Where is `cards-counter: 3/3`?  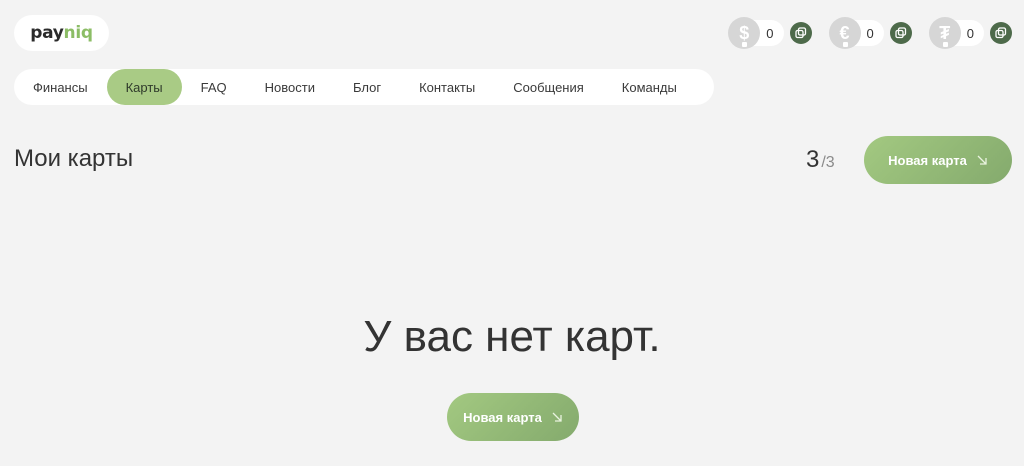 cards-counter: 3/3 is located at coordinates (820, 160).